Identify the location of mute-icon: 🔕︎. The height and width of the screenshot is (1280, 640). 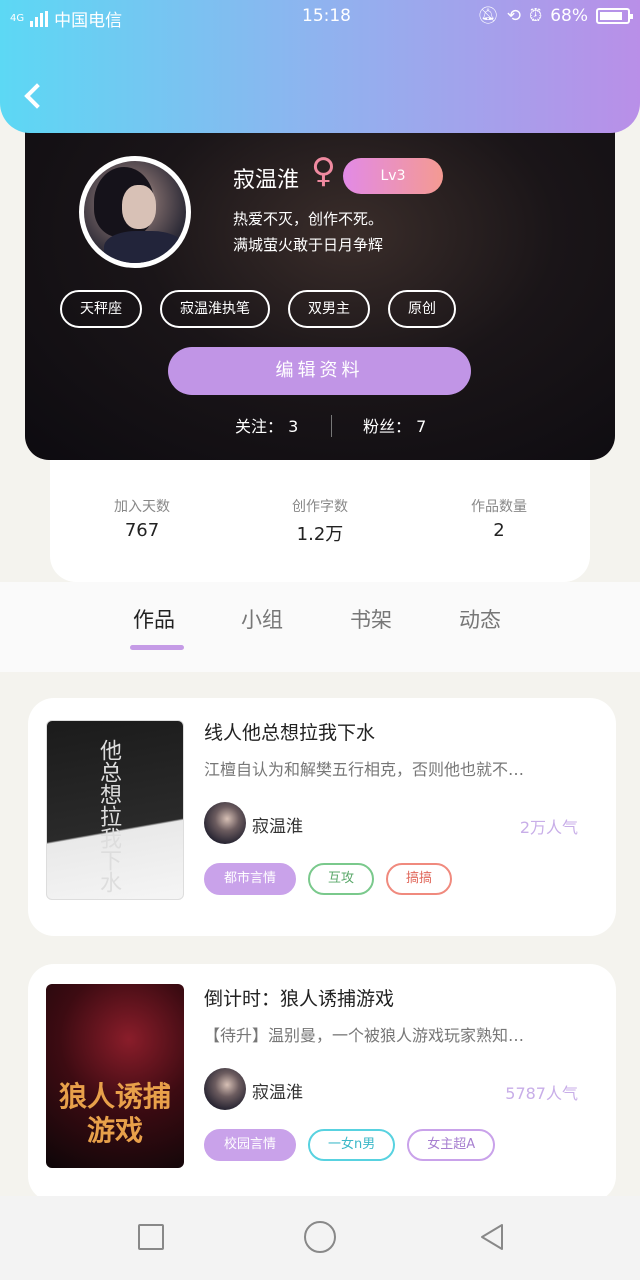
(488, 16).